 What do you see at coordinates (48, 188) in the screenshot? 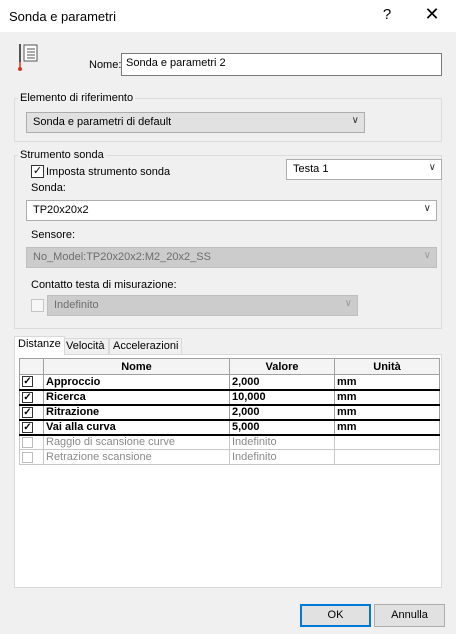
I see `probe-label: Sonda:` at bounding box center [48, 188].